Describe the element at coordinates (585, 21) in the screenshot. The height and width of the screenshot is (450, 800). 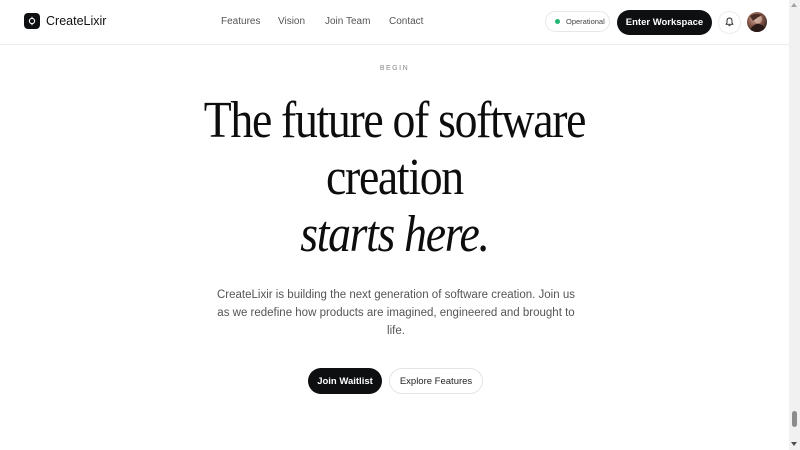
I see `status-label: Operational` at that location.